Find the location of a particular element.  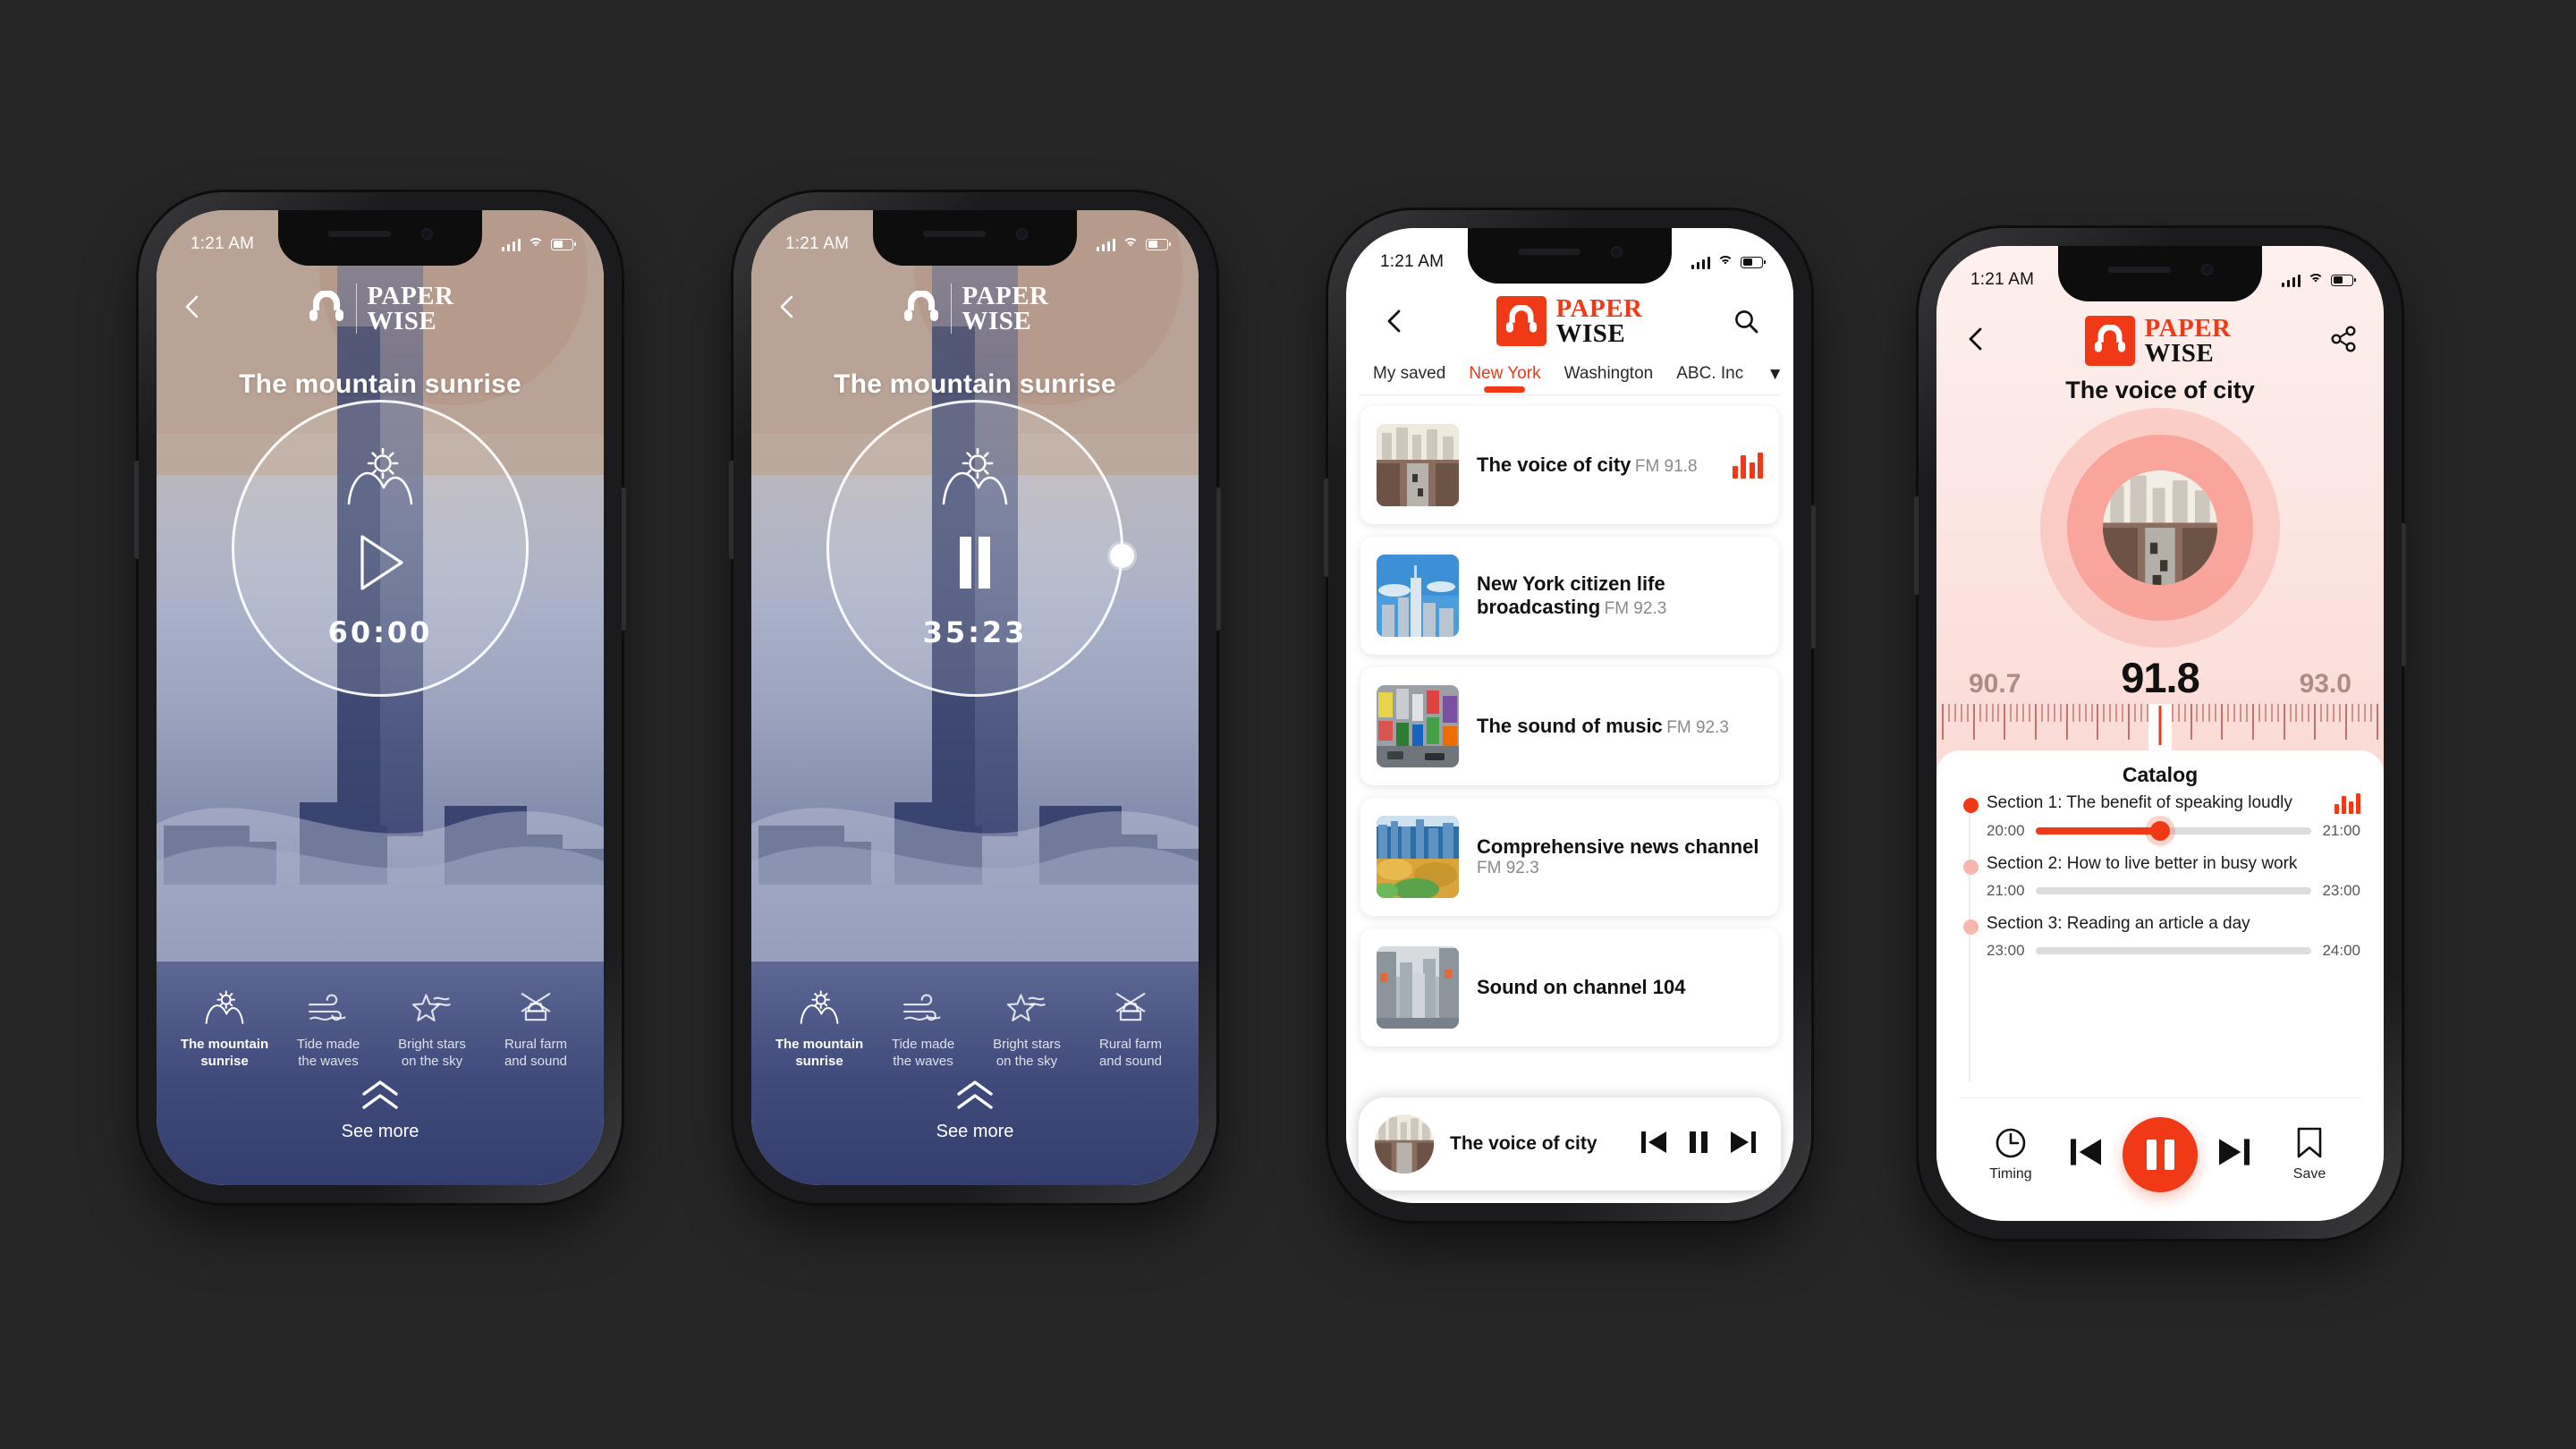

tuner-ruler is located at coordinates (2160, 729).